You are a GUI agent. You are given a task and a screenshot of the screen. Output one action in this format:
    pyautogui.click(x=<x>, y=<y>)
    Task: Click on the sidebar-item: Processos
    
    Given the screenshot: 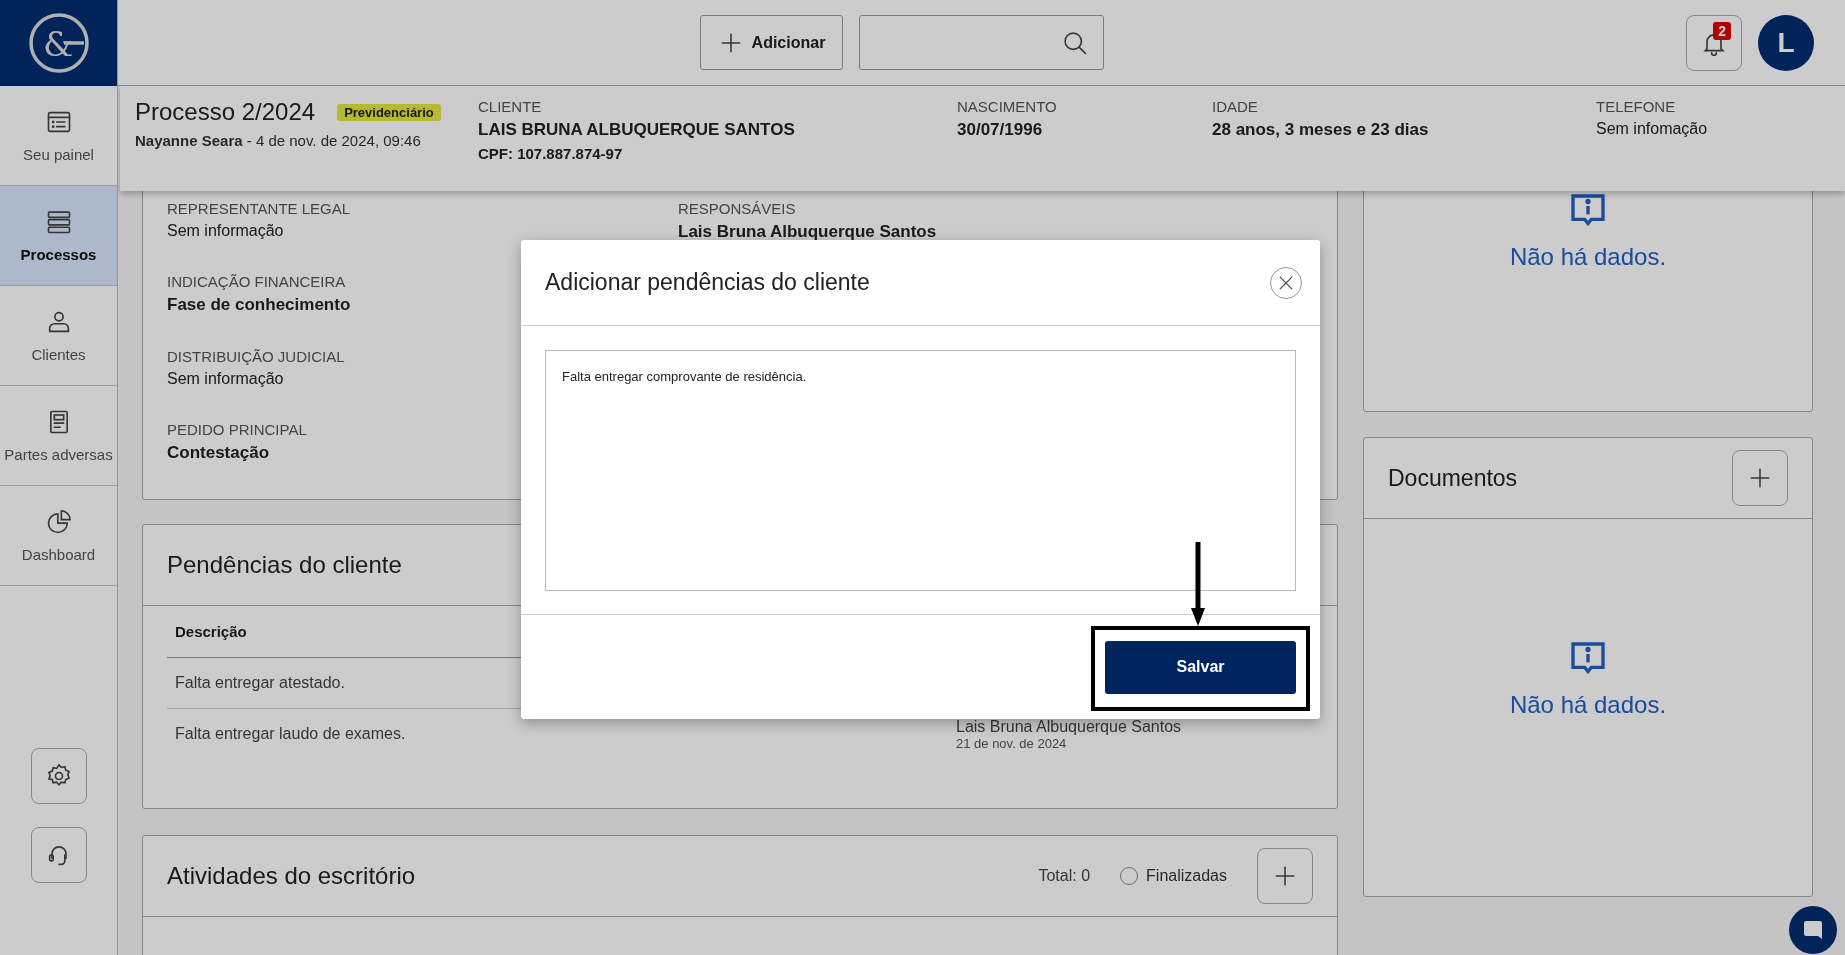 What is the action you would take?
    pyautogui.click(x=58, y=236)
    